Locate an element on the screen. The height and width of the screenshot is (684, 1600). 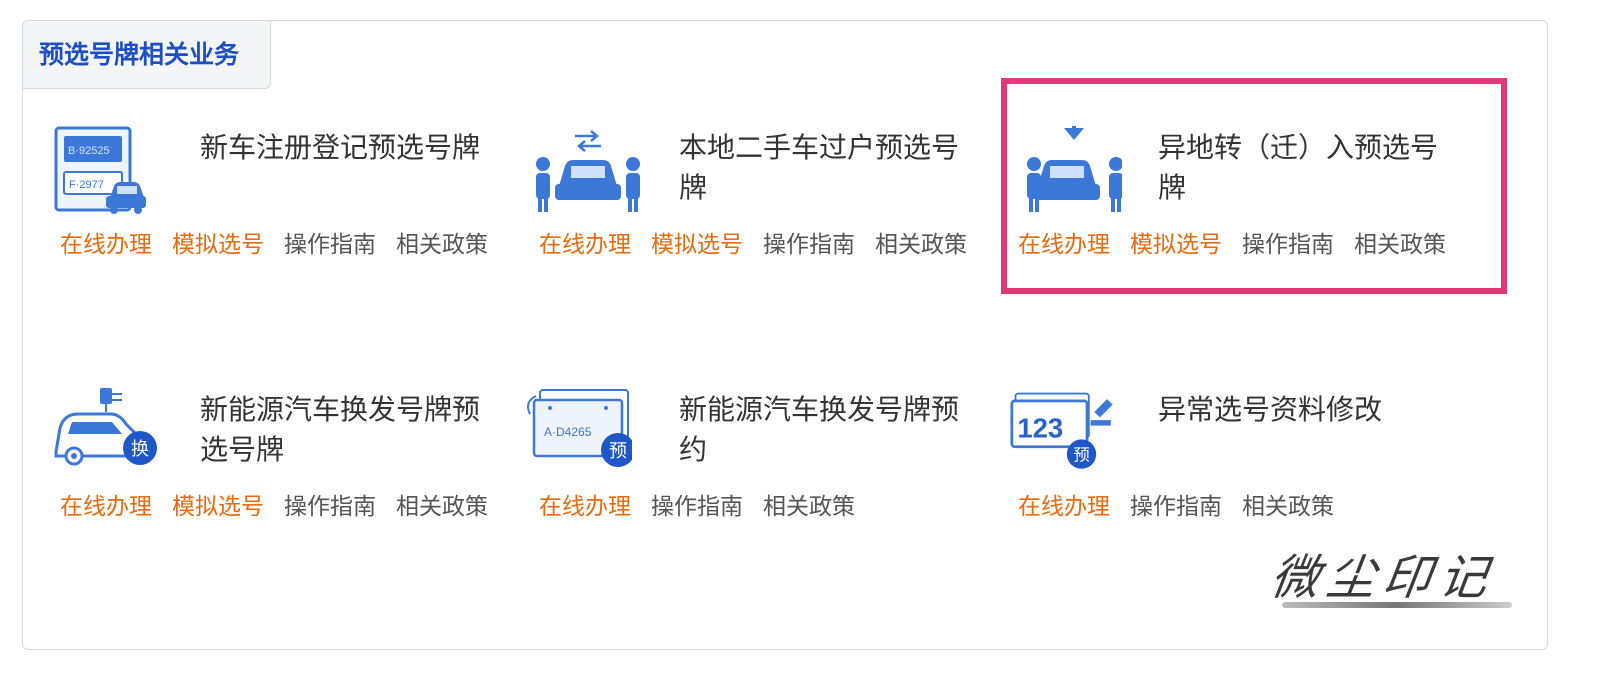
service-card-ev-reservation: A·D4265 预 新能源汽车换发号牌预约 在线办理 操作指南 相关政策 is located at coordinates (761, 488).